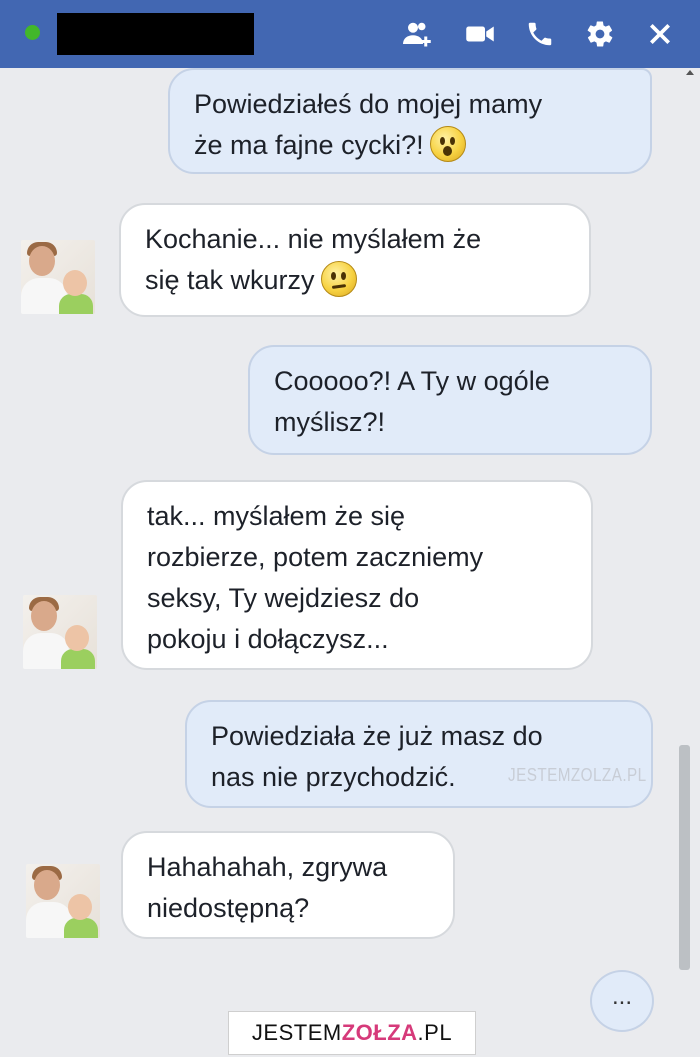 Image resolution: width=700 pixels, height=1057 pixels. What do you see at coordinates (412, 381) in the screenshot?
I see `message-text: Cooooo?! A Ty w ogóle` at bounding box center [412, 381].